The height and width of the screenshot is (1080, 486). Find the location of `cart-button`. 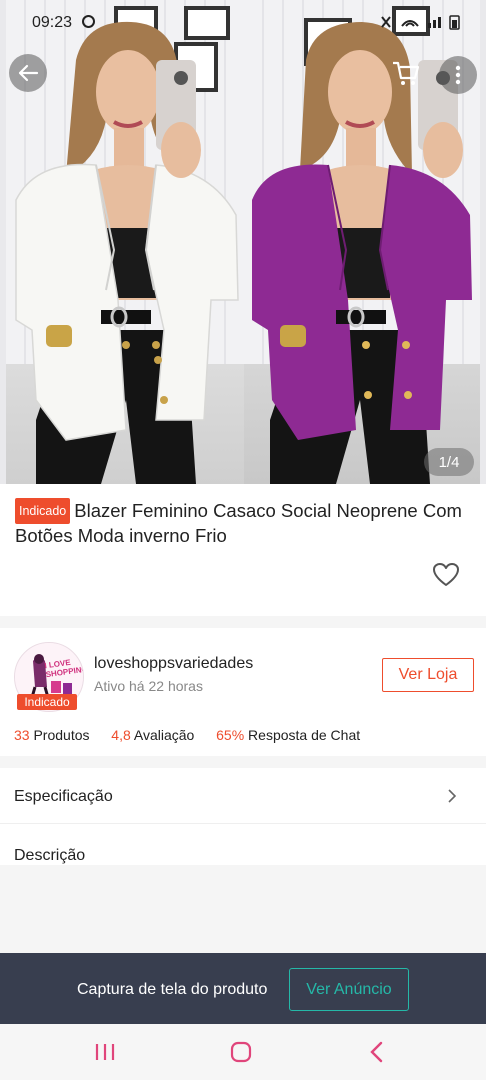

cart-button is located at coordinates (406, 74).